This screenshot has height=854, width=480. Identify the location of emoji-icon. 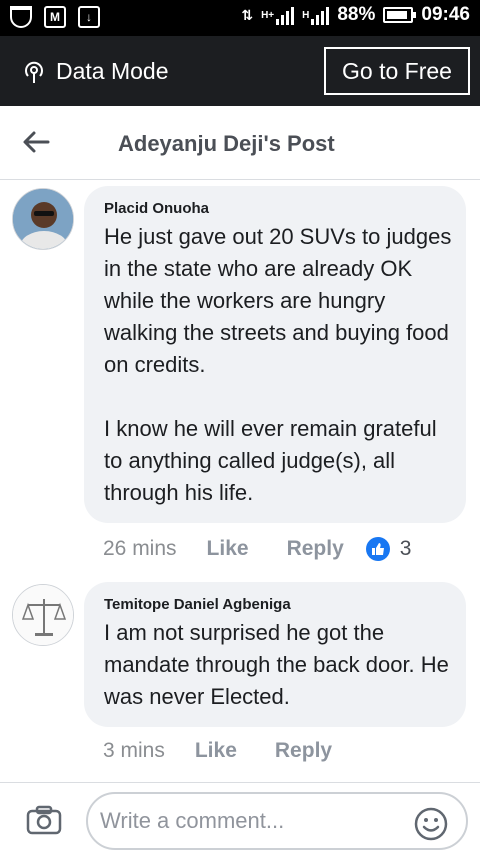
(431, 824).